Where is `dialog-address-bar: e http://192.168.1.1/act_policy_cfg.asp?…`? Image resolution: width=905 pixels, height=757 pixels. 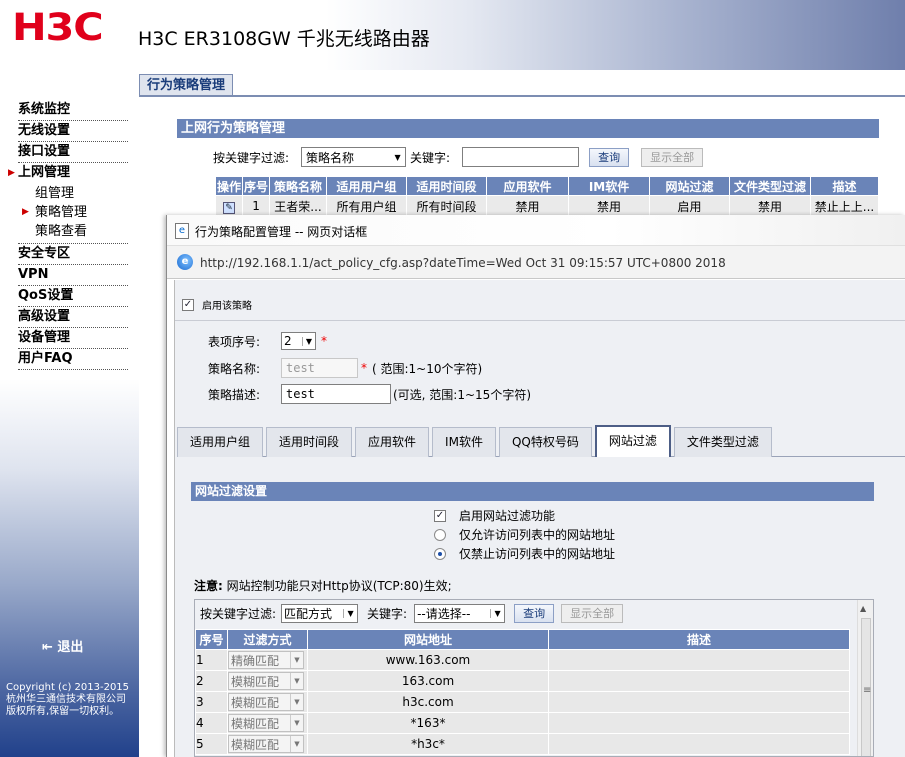
dialog-address-bar: e http://192.168.1.1/act_policy_cfg.asp?… is located at coordinates (536, 262).